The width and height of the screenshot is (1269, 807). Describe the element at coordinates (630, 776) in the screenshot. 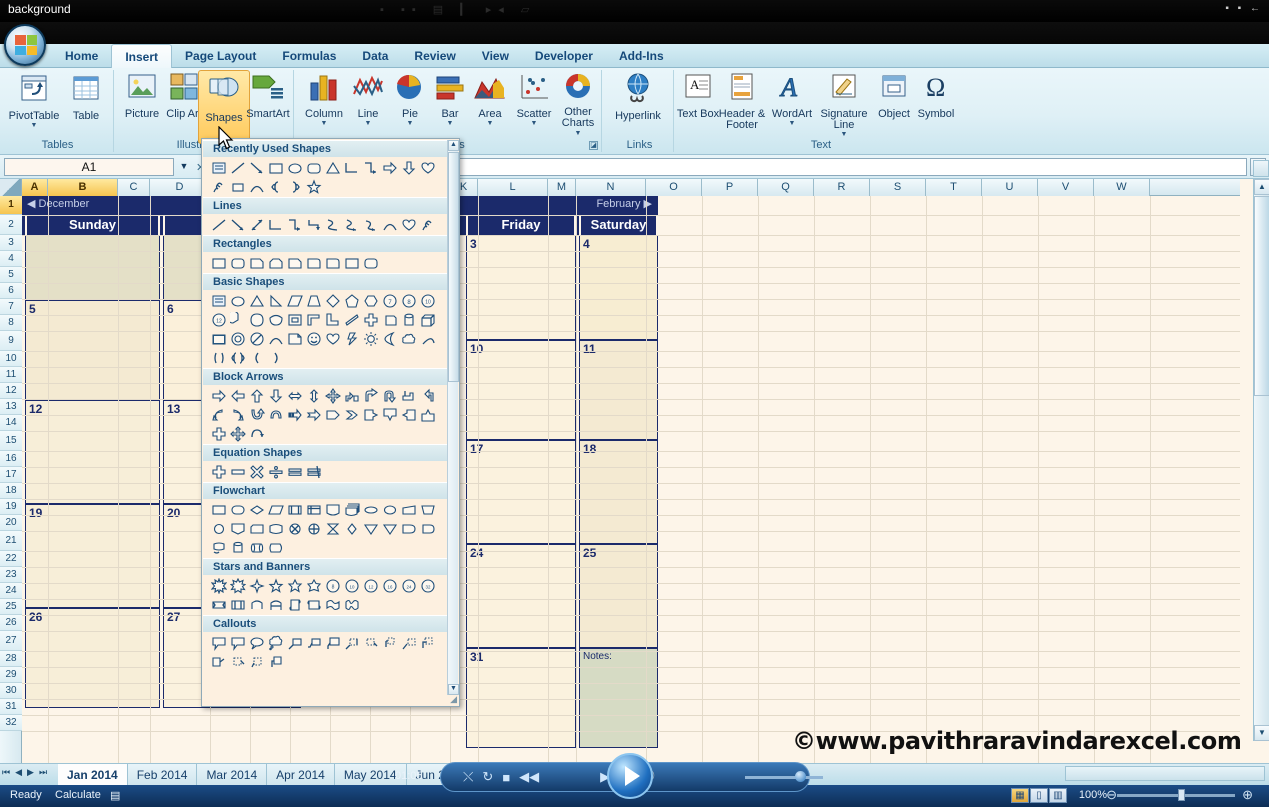

I see `play-icon` at that location.